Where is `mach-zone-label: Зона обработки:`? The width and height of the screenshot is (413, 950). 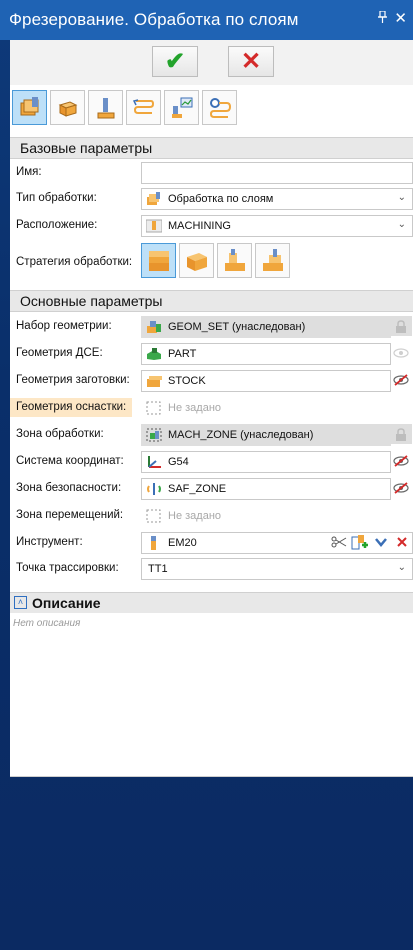 mach-zone-label: Зона обработки: is located at coordinates (60, 434).